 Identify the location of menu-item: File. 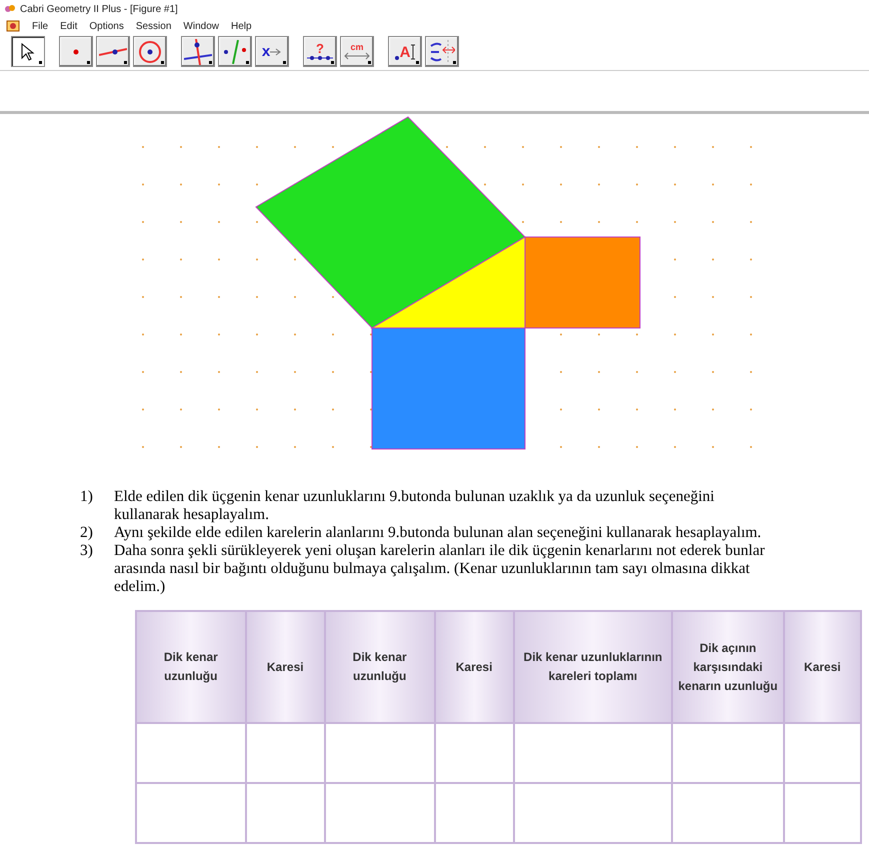
(40, 26).